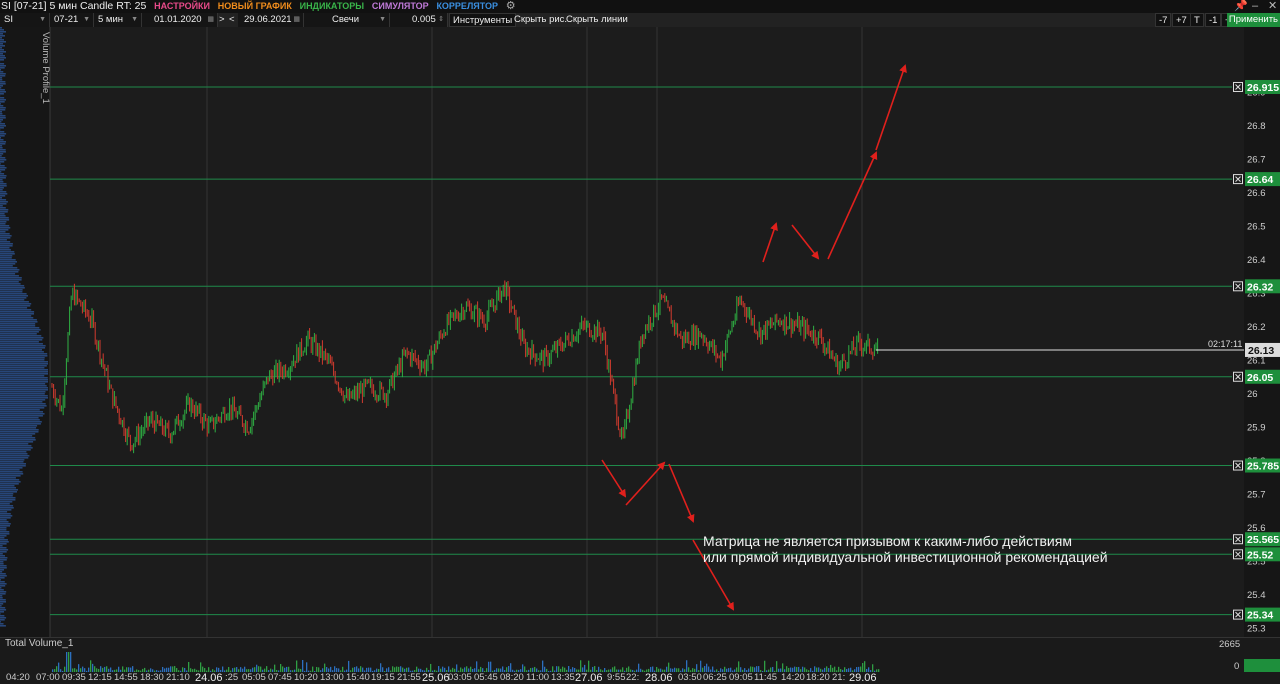 The image size is (1280, 684). Describe the element at coordinates (640, 654) in the screenshot. I see `volume-pane: 2665 0` at that location.